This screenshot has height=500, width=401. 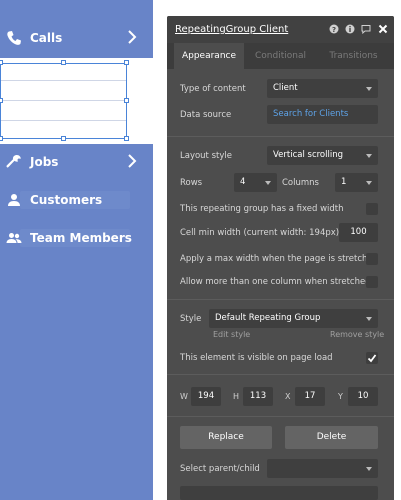 I want to click on parent-child-dropdown, so click(x=322, y=468).